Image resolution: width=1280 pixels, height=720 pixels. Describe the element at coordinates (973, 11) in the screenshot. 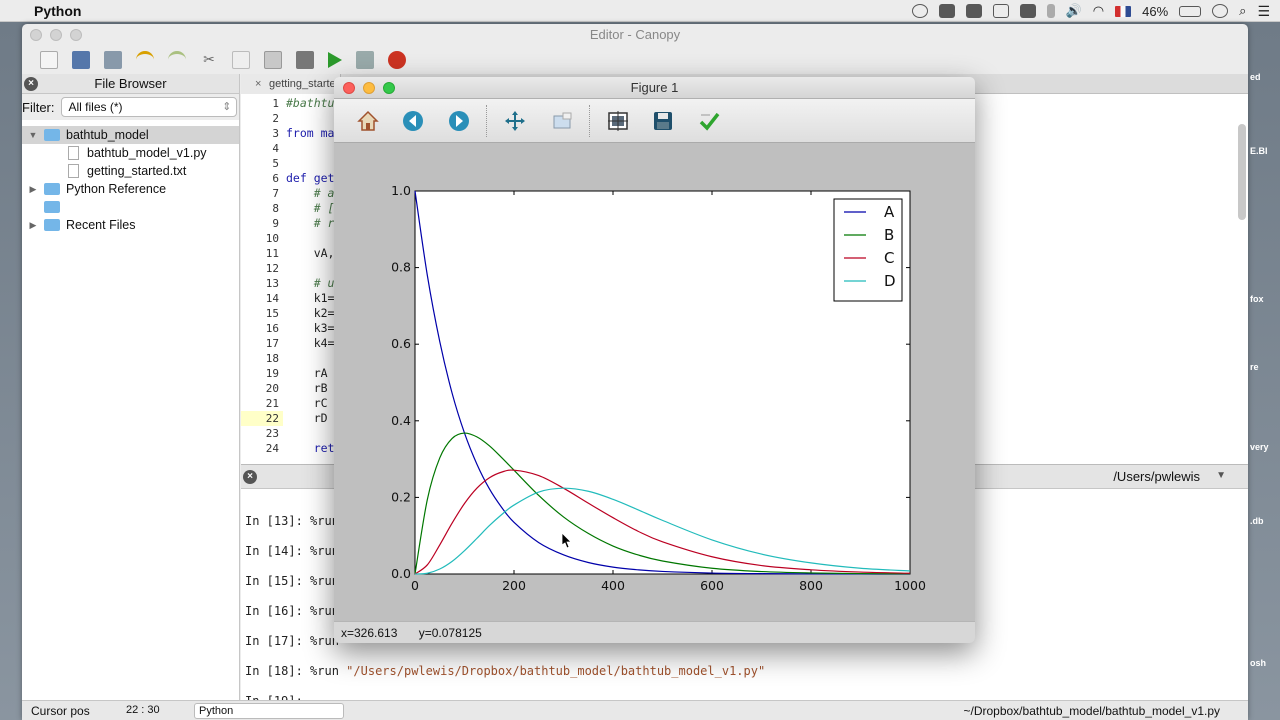

I see `evernote-icon` at that location.